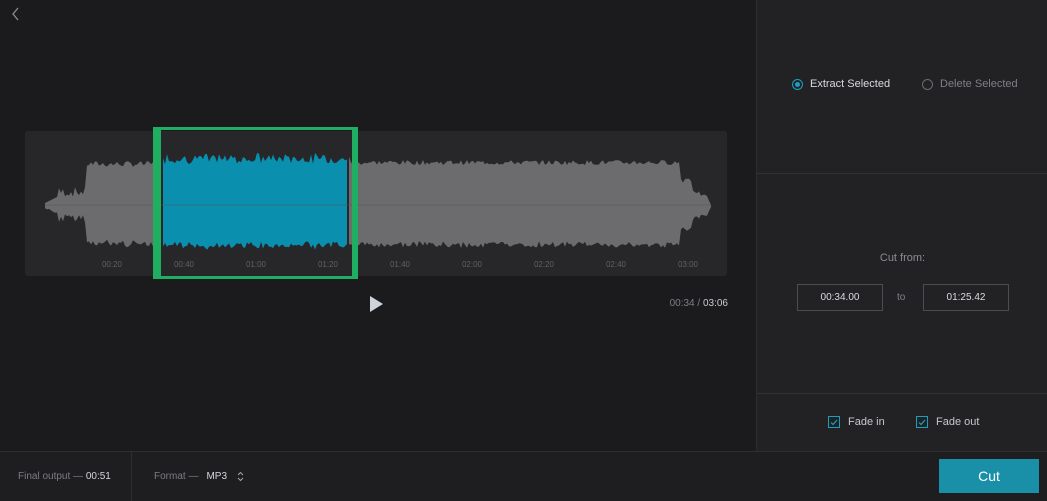 This screenshot has width=1047, height=501. I want to click on radio-off-icon, so click(927, 84).